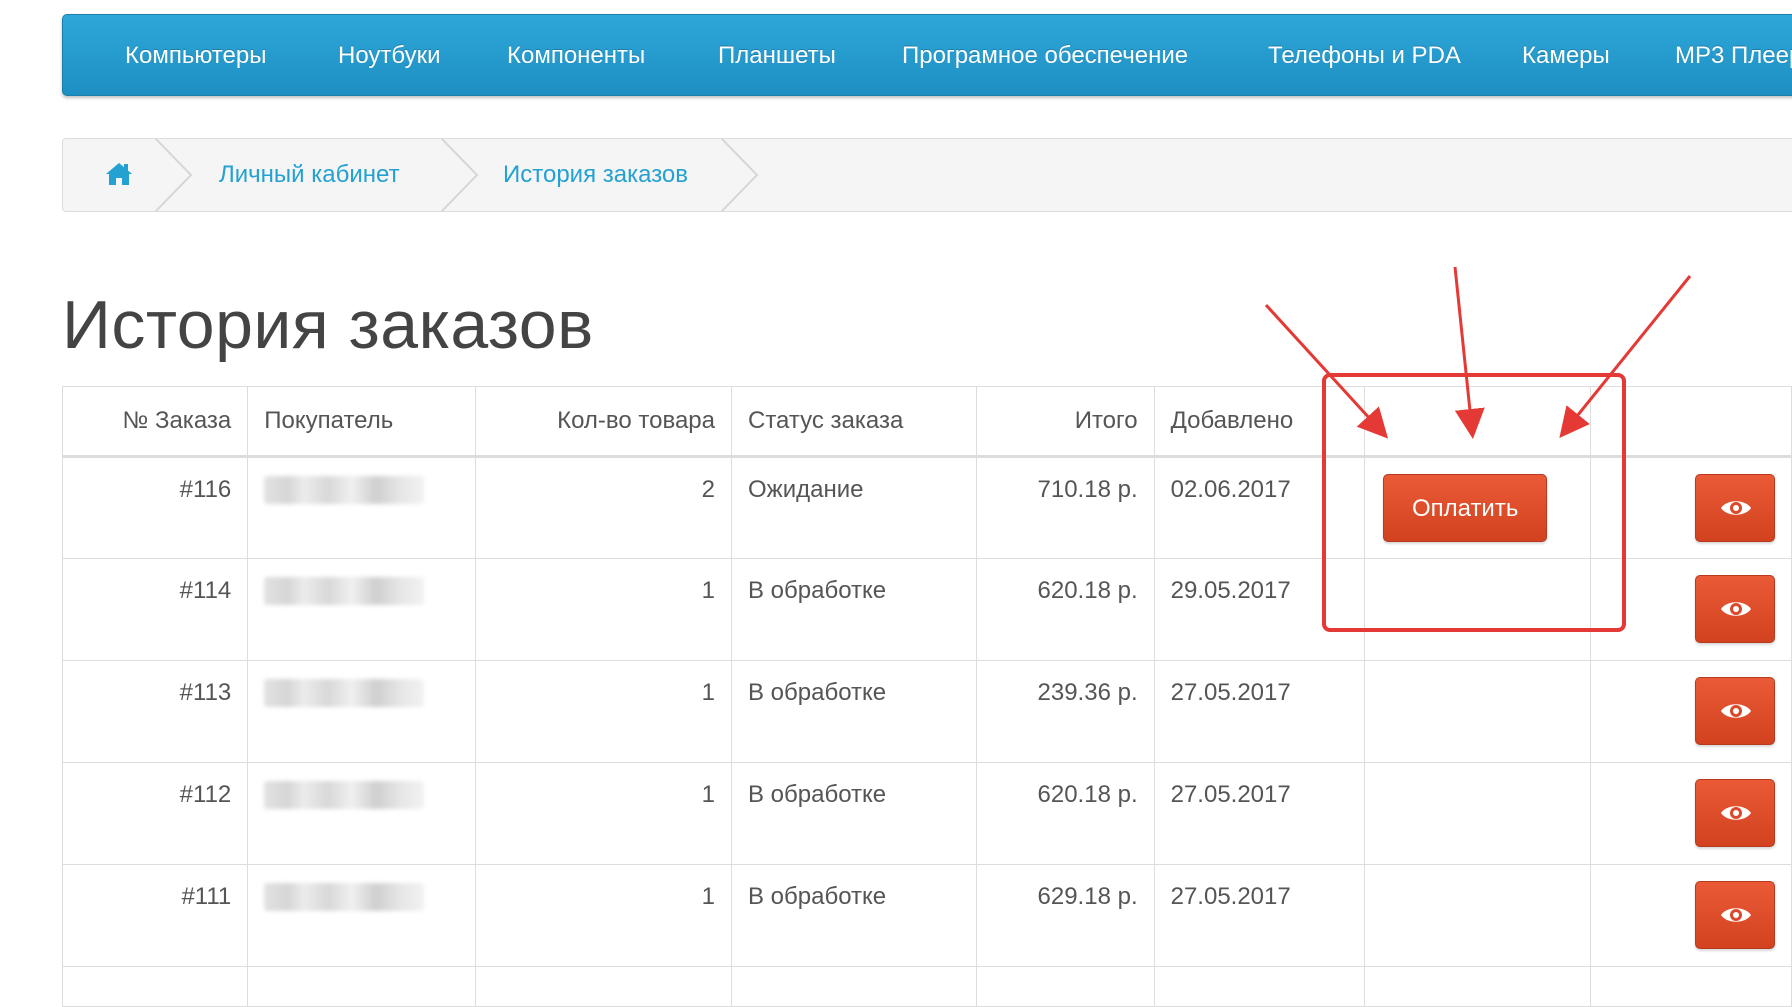  Describe the element at coordinates (155, 813) in the screenshot. I see `order-id: #112` at that location.